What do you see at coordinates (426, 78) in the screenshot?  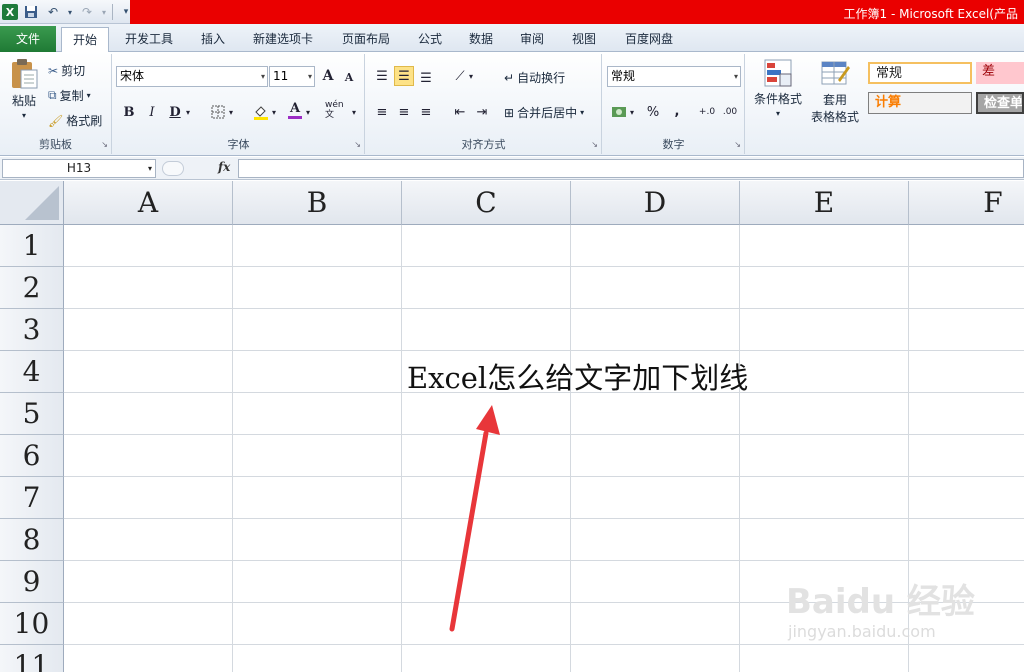 I see `align-bottom-icon: ☰` at bounding box center [426, 78].